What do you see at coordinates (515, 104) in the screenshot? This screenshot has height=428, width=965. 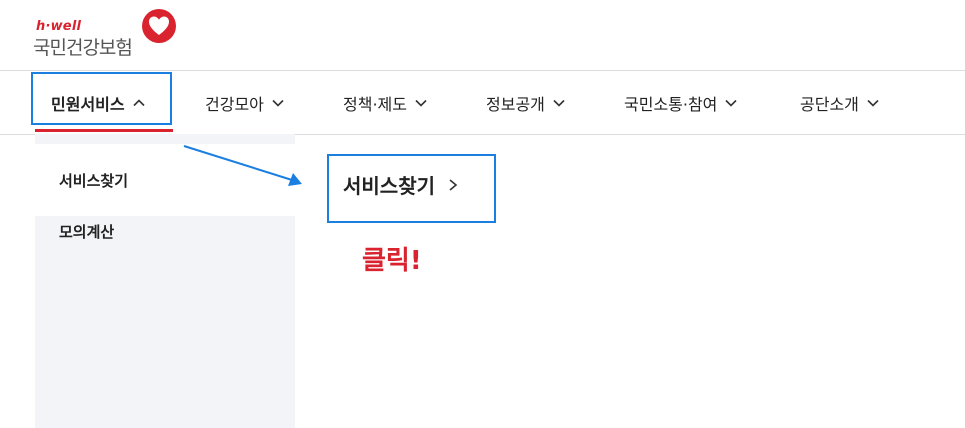 I see `nav-item-label: 정보공개` at bounding box center [515, 104].